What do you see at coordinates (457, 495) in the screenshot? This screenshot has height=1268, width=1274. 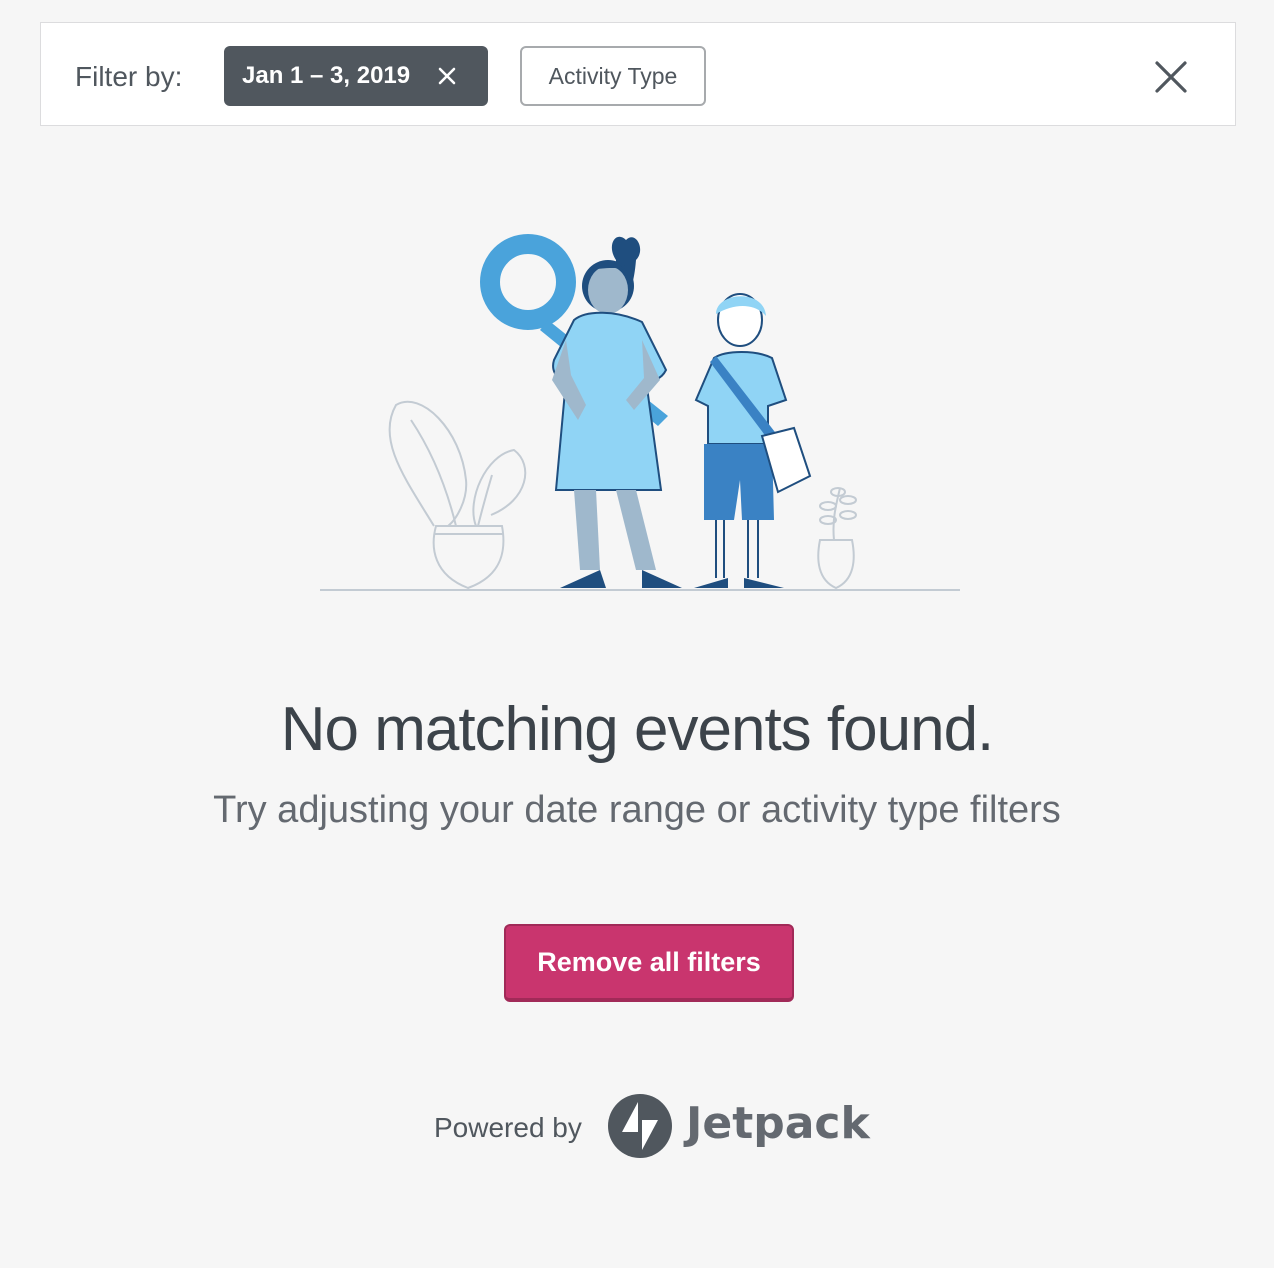 I see `plant-illustration` at bounding box center [457, 495].